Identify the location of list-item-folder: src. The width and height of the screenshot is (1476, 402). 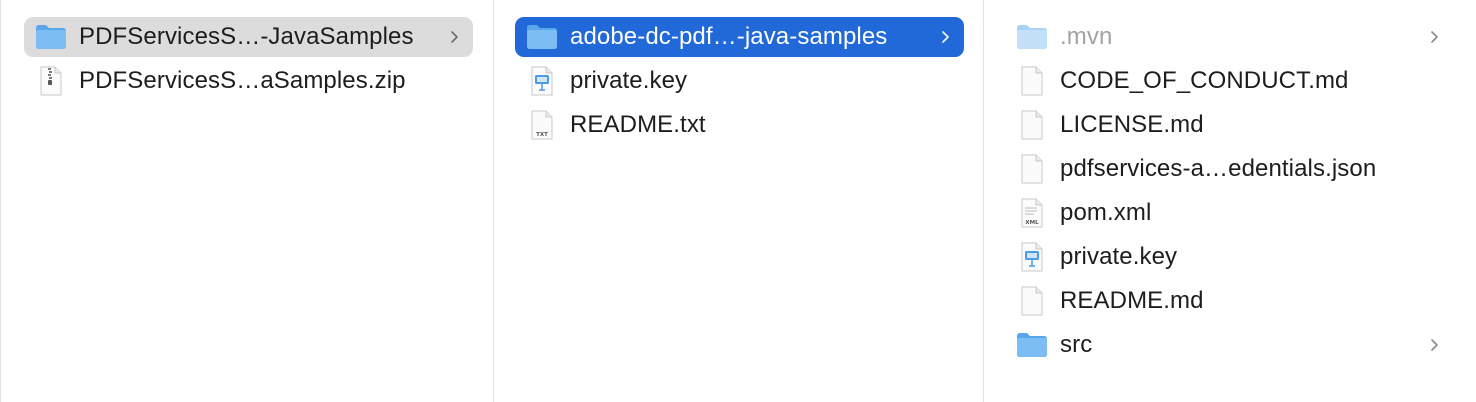
(1233, 345).